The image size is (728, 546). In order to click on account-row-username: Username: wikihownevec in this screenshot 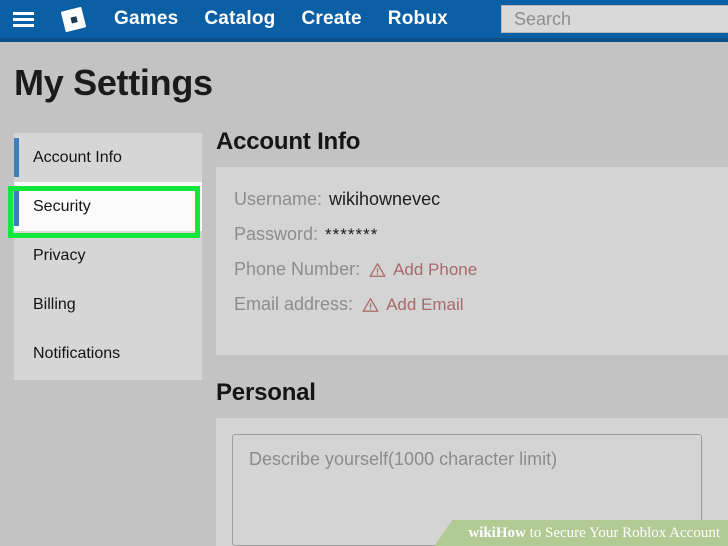, I will do `click(481, 199)`.